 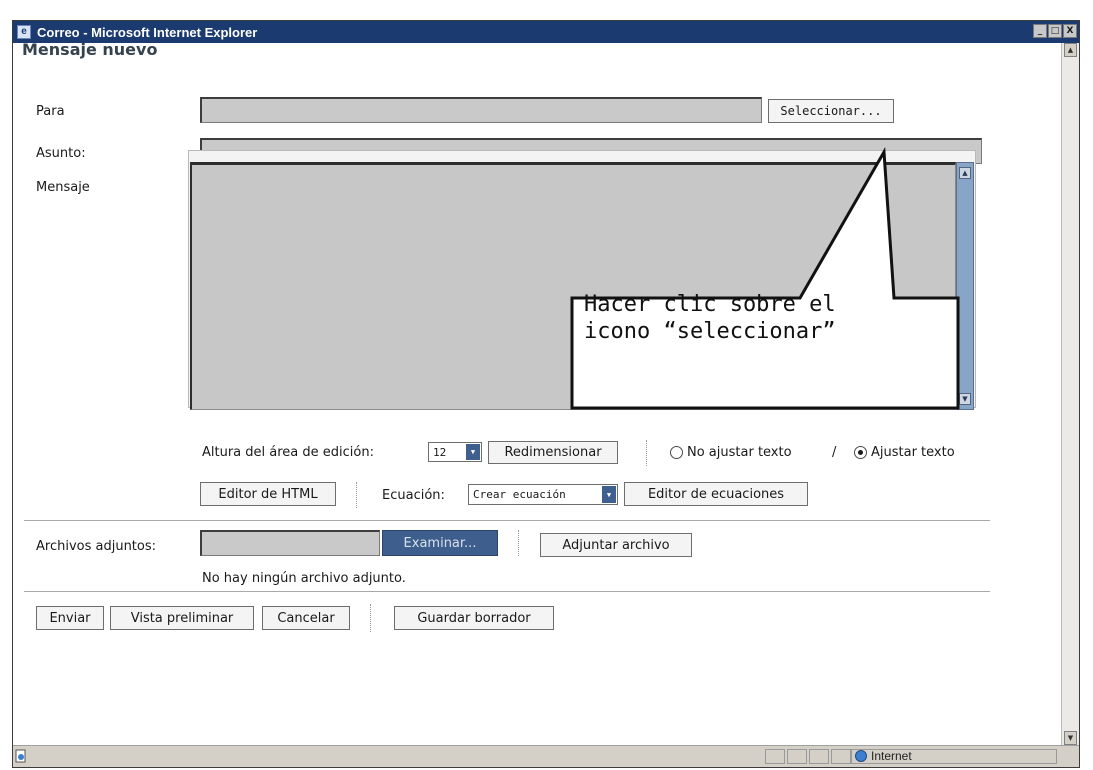 What do you see at coordinates (268, 494) in the screenshot?
I see `editor-html-button: Editor de HTML` at bounding box center [268, 494].